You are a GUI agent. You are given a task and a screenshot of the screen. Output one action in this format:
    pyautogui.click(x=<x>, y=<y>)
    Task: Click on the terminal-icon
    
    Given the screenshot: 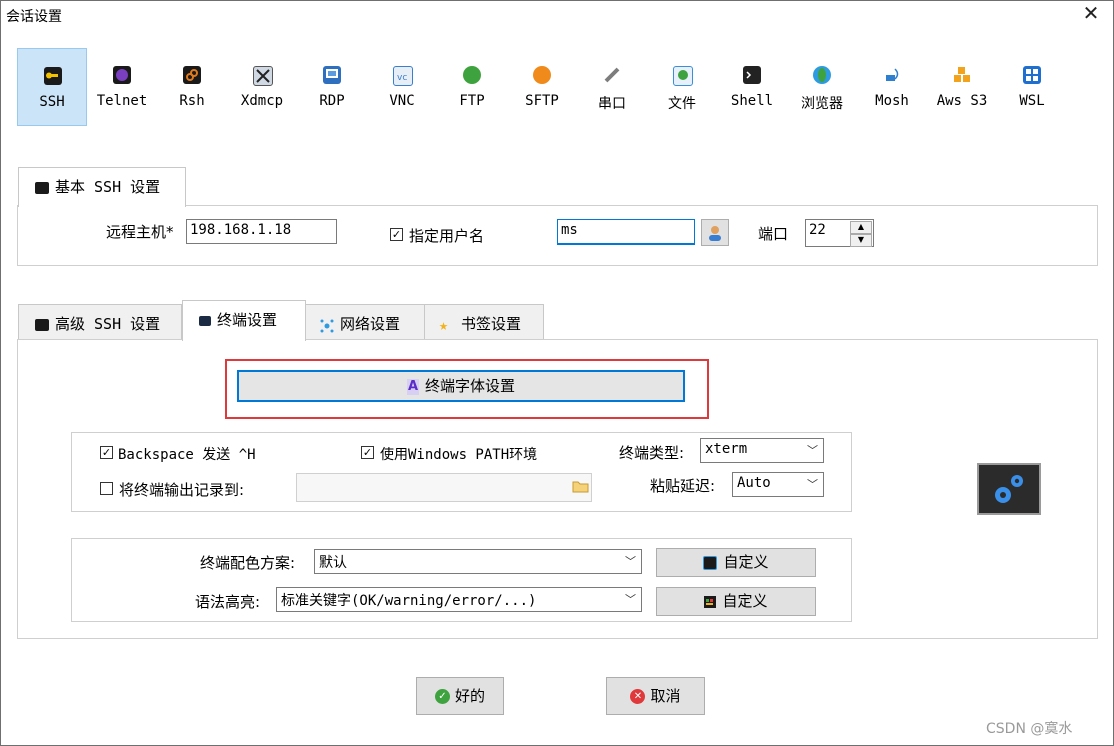 What is the action you would take?
    pyautogui.click(x=205, y=320)
    